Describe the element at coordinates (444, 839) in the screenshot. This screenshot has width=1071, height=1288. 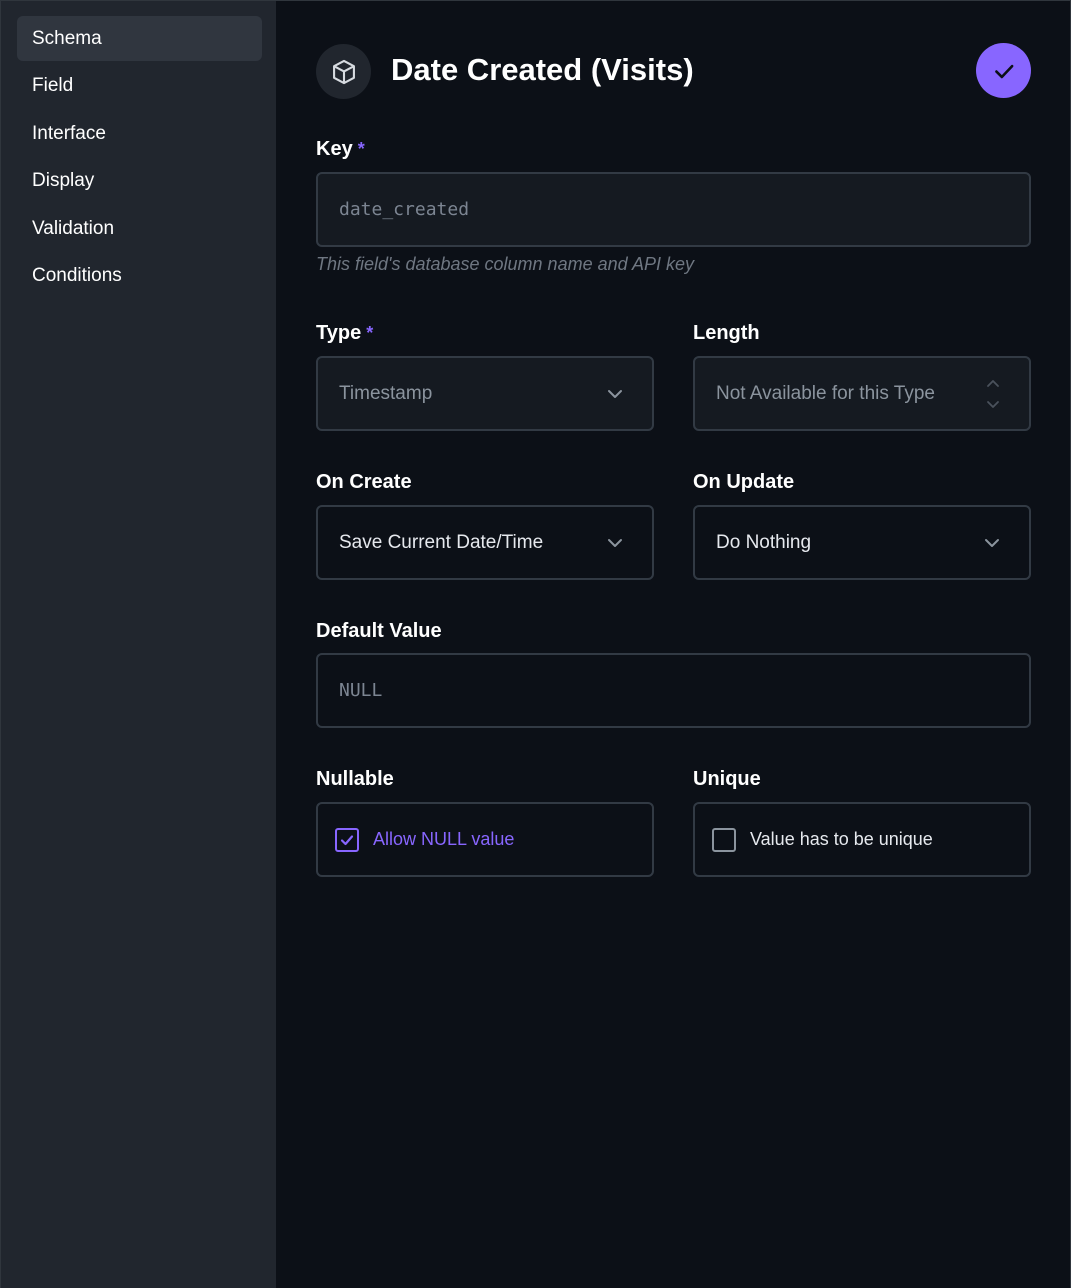
I see `nullable-checkbox-label: Allow NULL value` at that location.